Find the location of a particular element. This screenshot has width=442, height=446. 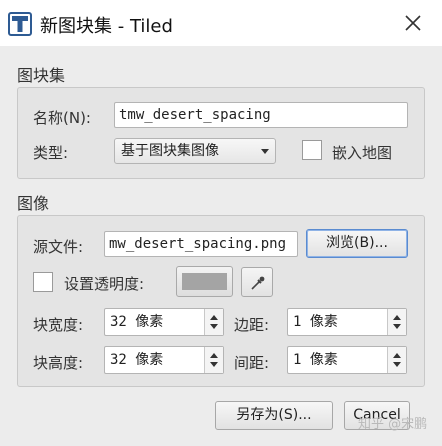

type-select-value: 基于图块集图像 is located at coordinates (170, 151).